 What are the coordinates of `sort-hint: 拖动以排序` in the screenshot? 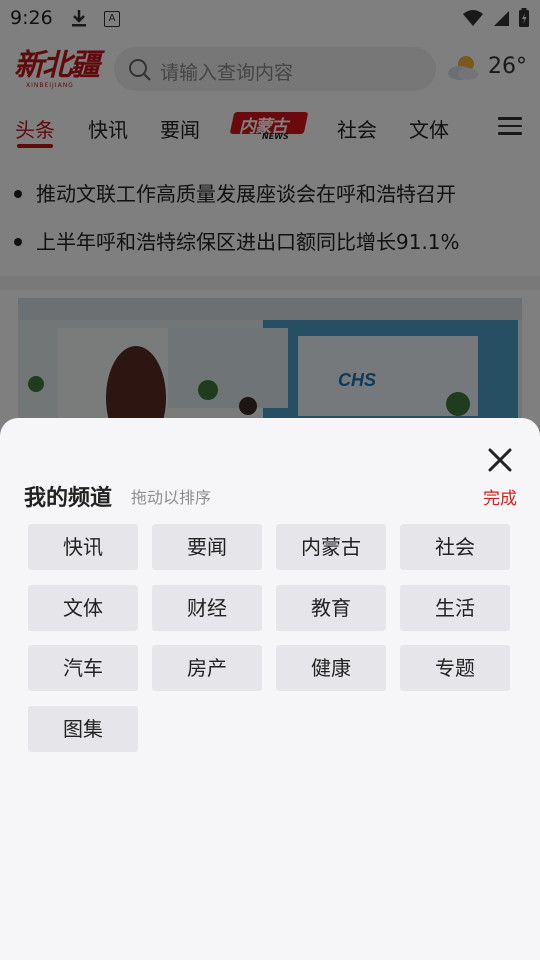 It's located at (171, 497).